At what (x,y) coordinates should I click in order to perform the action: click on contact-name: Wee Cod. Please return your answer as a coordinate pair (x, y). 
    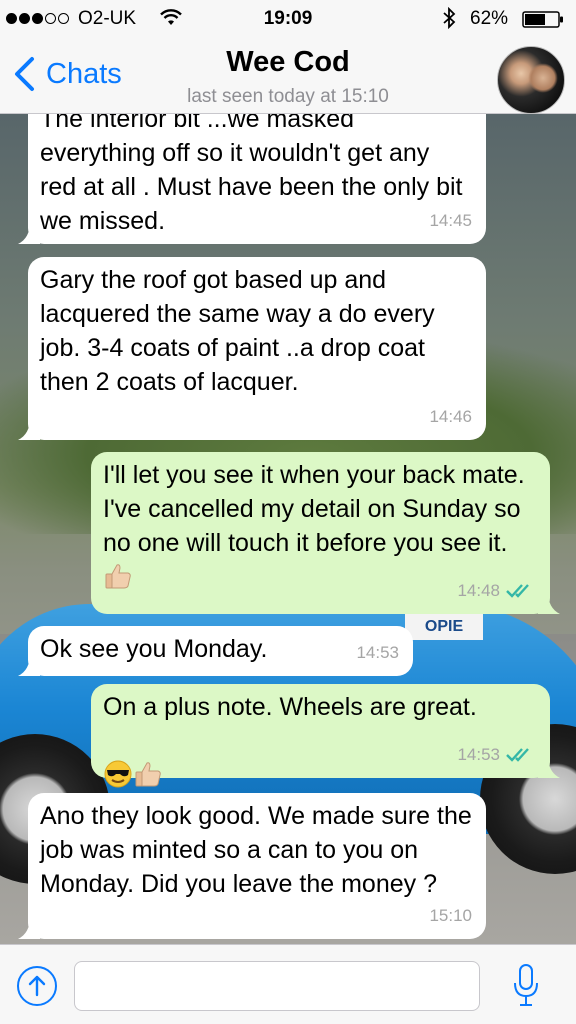
    Looking at the image, I should click on (288, 62).